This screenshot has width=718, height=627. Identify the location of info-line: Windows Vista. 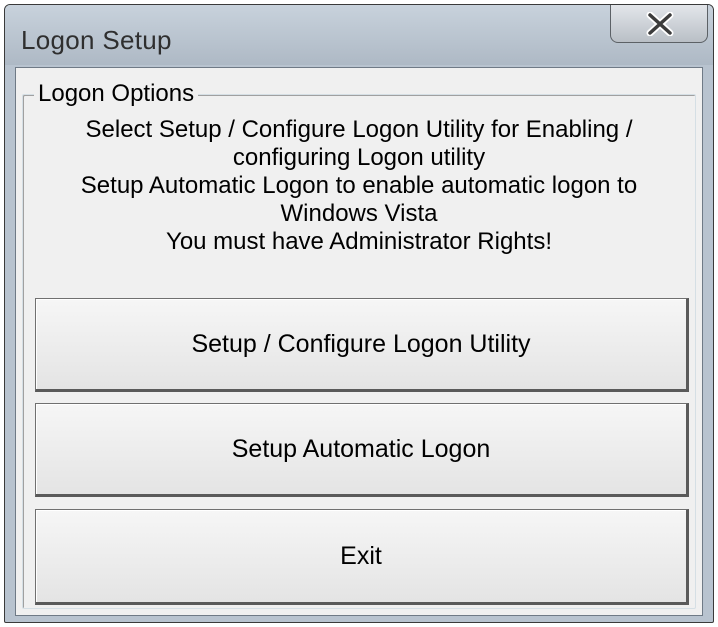
(359, 213).